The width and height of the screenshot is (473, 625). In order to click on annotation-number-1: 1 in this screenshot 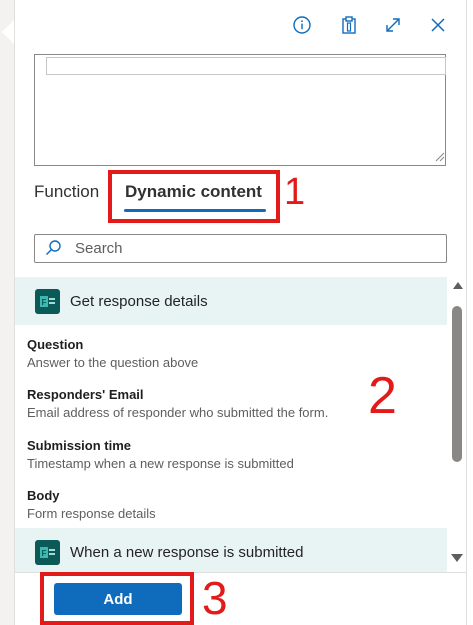, I will do `click(295, 192)`.